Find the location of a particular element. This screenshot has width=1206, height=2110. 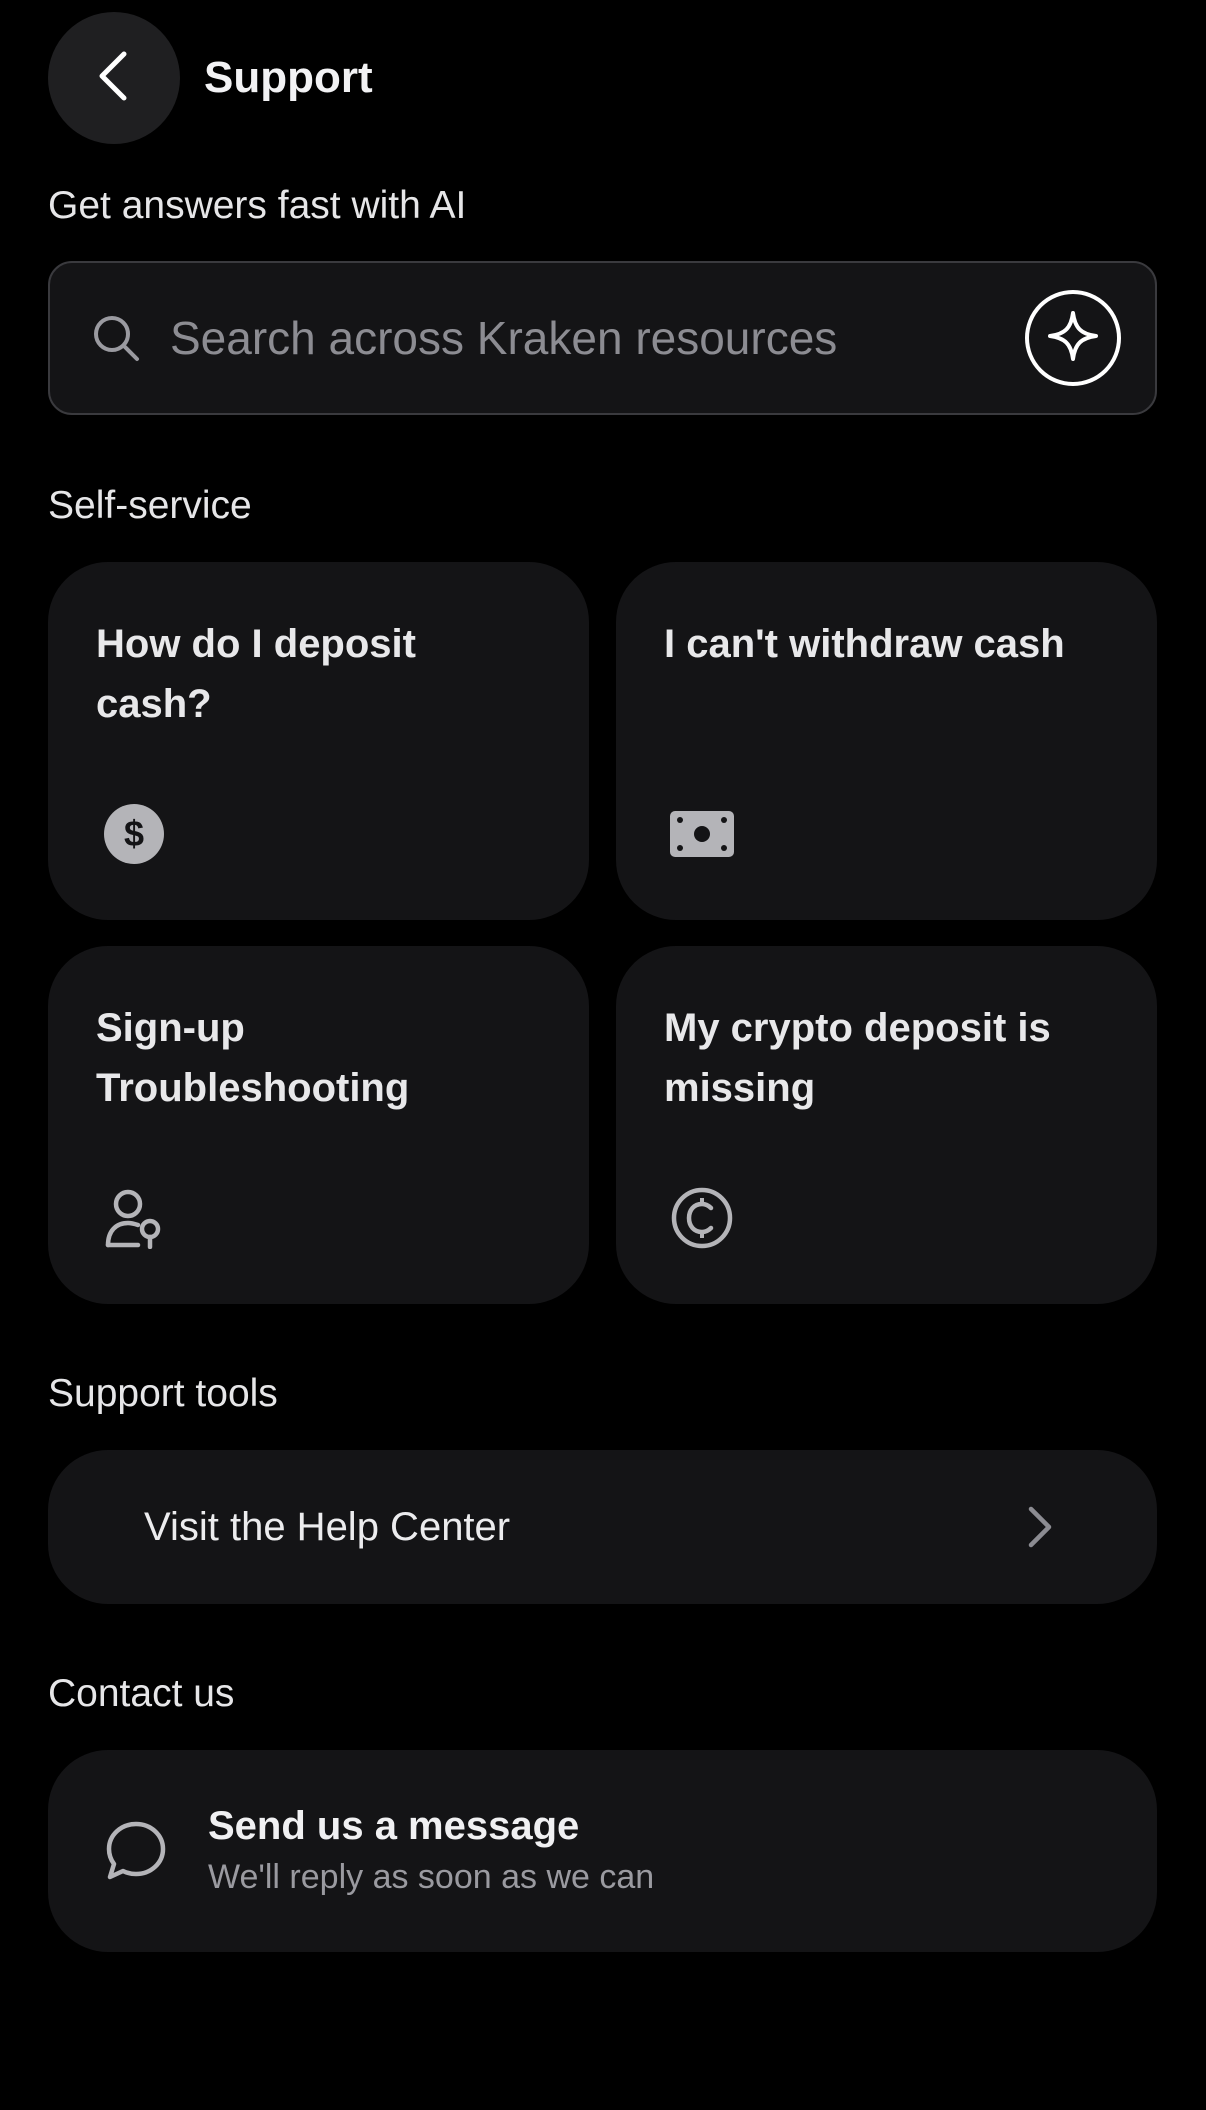

help-center-label: Visit the Help Center is located at coordinates (327, 1526).